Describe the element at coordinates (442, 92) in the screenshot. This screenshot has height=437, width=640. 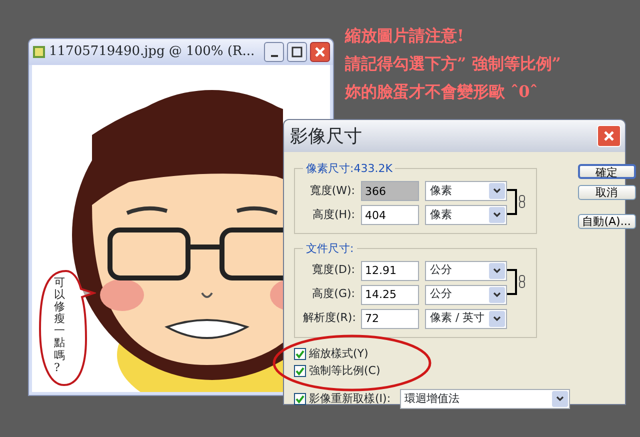
I see `annotation-text: 妳的臉蛋才不會變形歐 ˆ0ˆ` at that location.